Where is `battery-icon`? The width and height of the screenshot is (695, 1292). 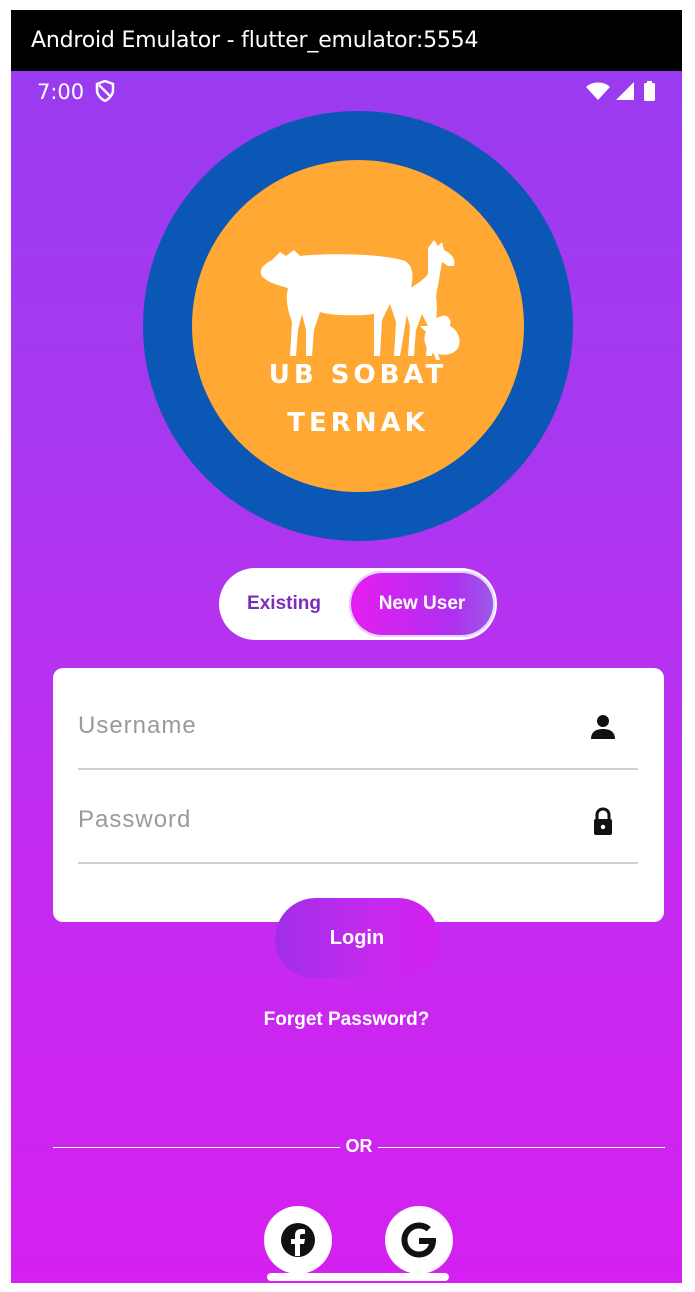
battery-icon is located at coordinates (649, 91).